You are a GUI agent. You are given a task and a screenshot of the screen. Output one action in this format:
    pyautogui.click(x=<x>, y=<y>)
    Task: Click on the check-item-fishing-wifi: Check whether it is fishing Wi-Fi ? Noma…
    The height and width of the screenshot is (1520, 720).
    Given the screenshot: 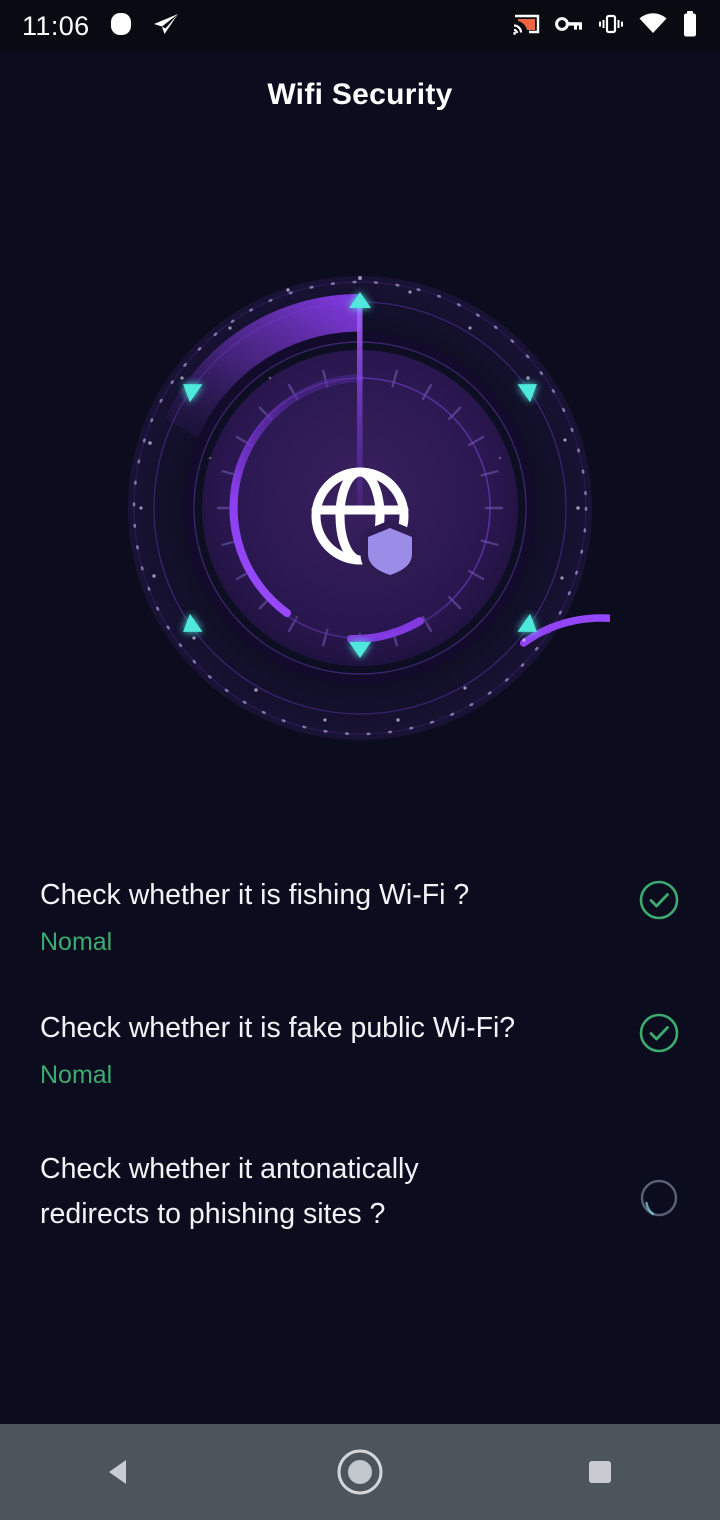 What is the action you would take?
    pyautogui.click(x=360, y=908)
    